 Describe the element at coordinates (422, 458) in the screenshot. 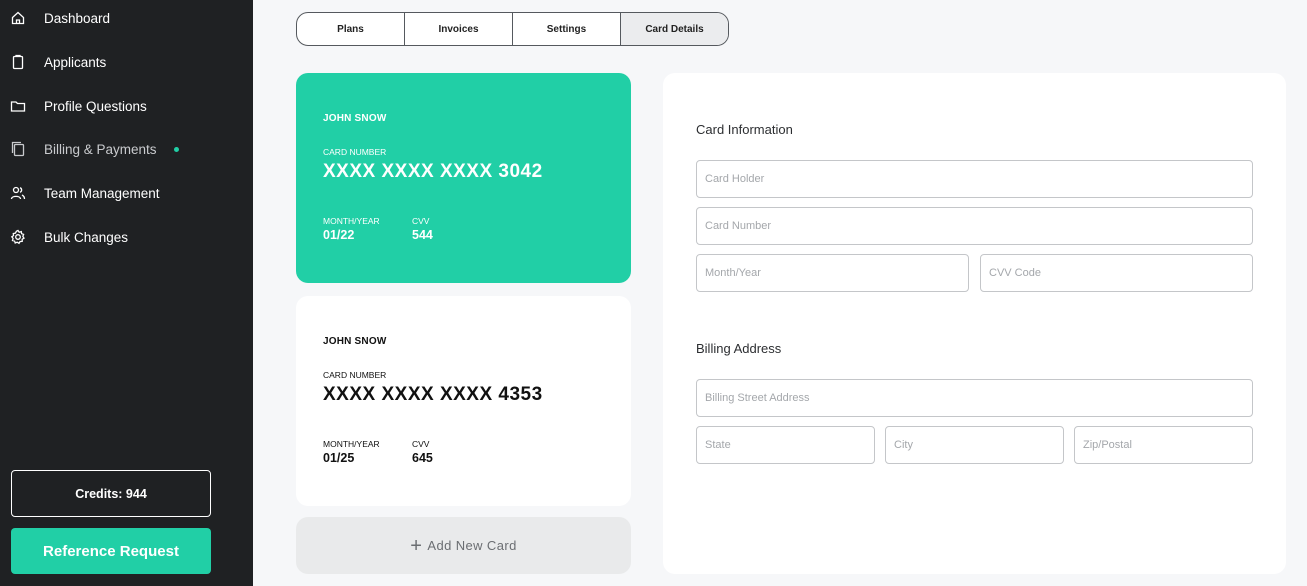

I see `card-cvv: 645` at that location.